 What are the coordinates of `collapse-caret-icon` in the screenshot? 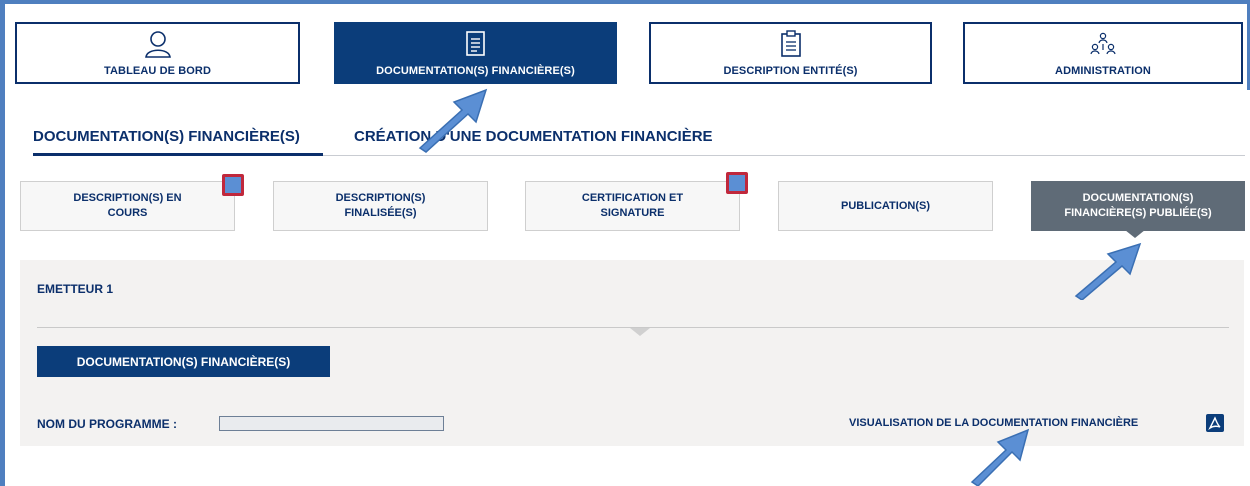 It's located at (640, 332).